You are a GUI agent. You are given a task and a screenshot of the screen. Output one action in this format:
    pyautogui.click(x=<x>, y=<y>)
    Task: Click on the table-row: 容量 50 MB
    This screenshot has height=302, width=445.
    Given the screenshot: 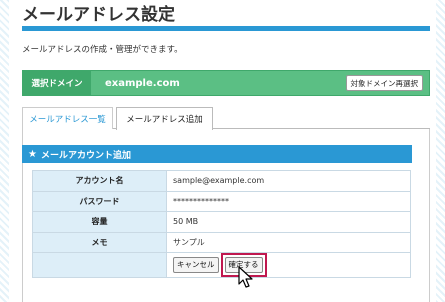 What is the action you would take?
    pyautogui.click(x=221, y=222)
    